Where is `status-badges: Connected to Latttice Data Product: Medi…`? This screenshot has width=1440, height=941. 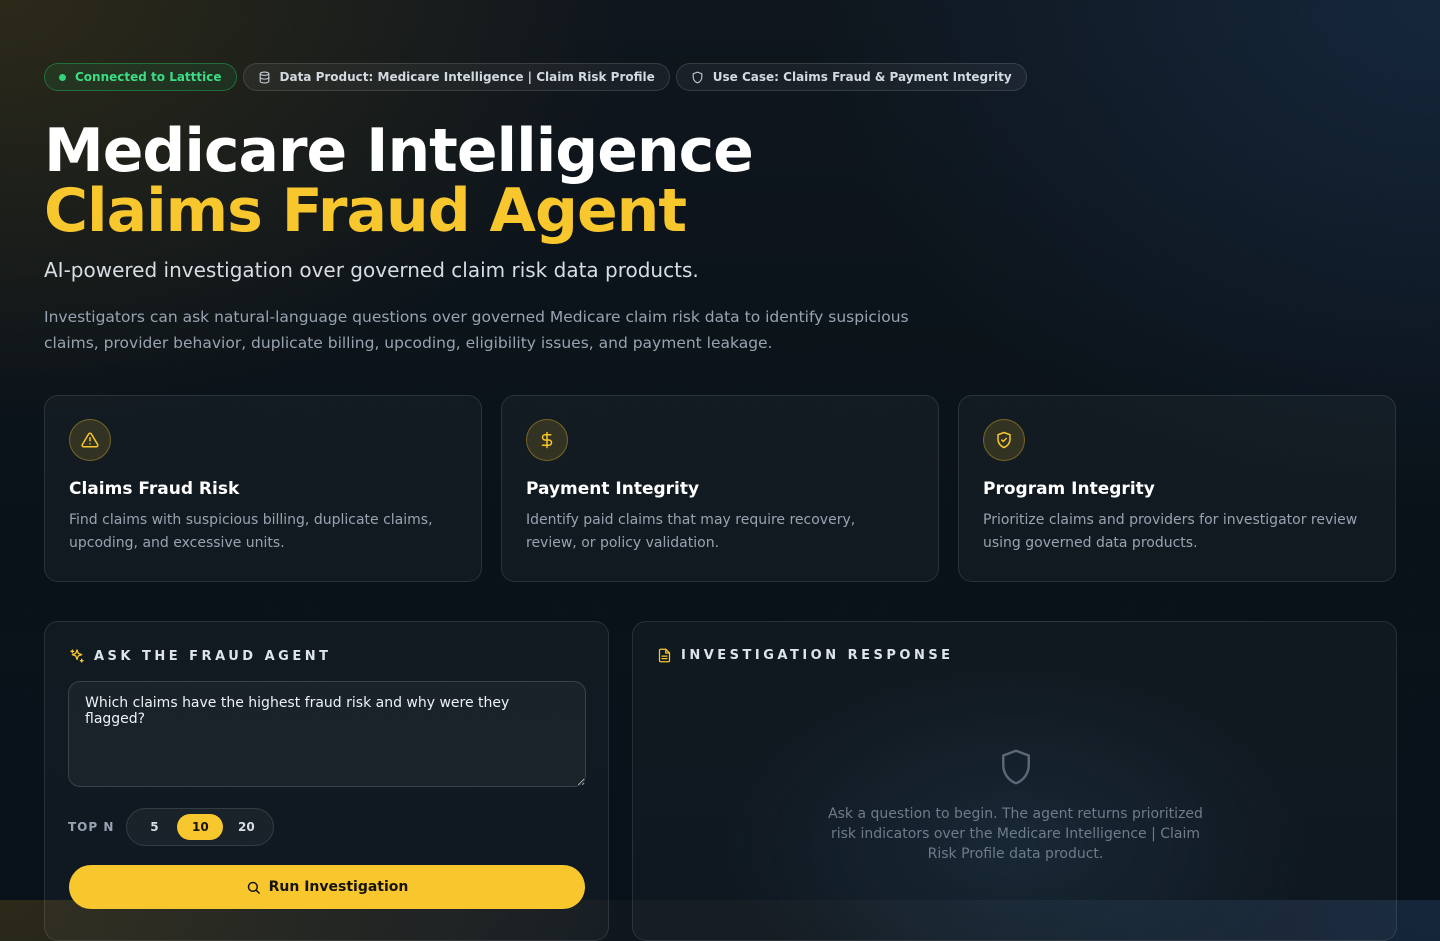
status-badges: Connected to Latttice Data Product: Medi… is located at coordinates (535, 77).